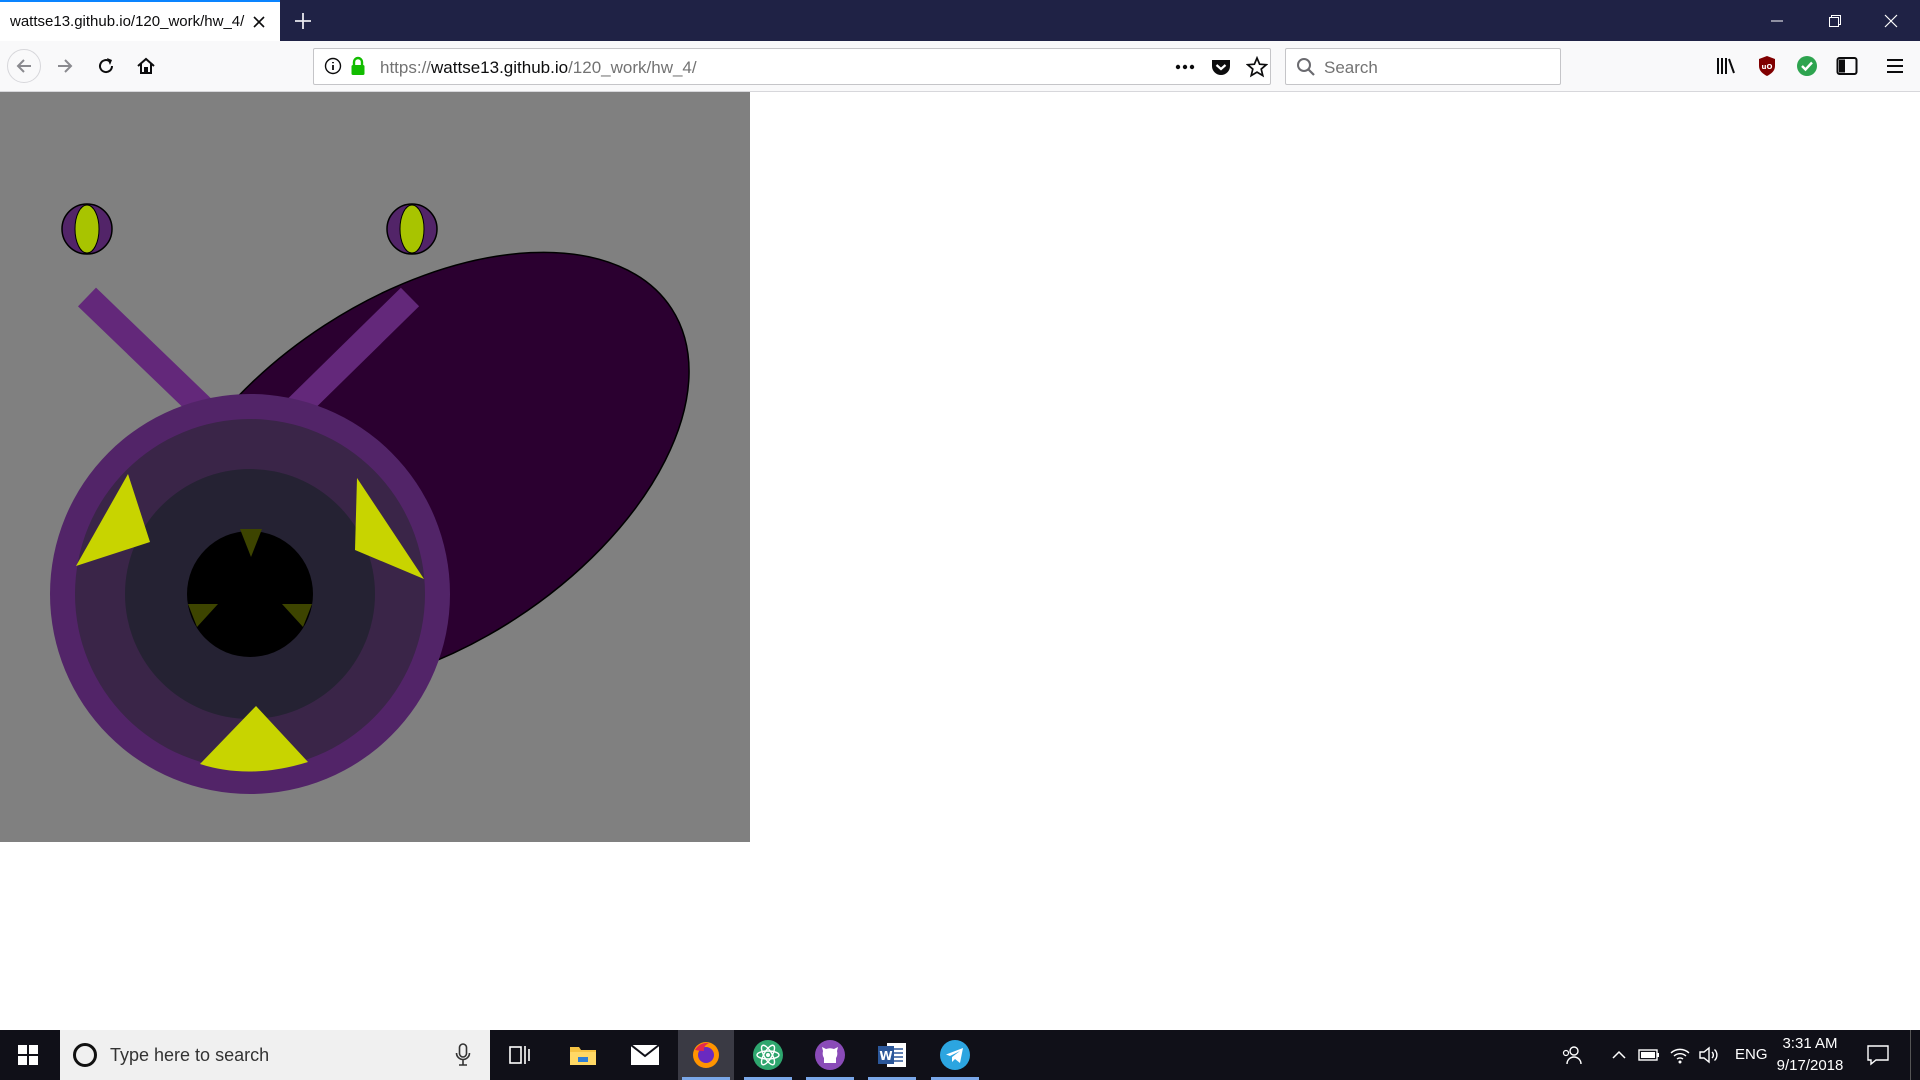 This screenshot has width=1920, height=1080. Describe the element at coordinates (1709, 1057) in the screenshot. I see `volume-icon` at that location.